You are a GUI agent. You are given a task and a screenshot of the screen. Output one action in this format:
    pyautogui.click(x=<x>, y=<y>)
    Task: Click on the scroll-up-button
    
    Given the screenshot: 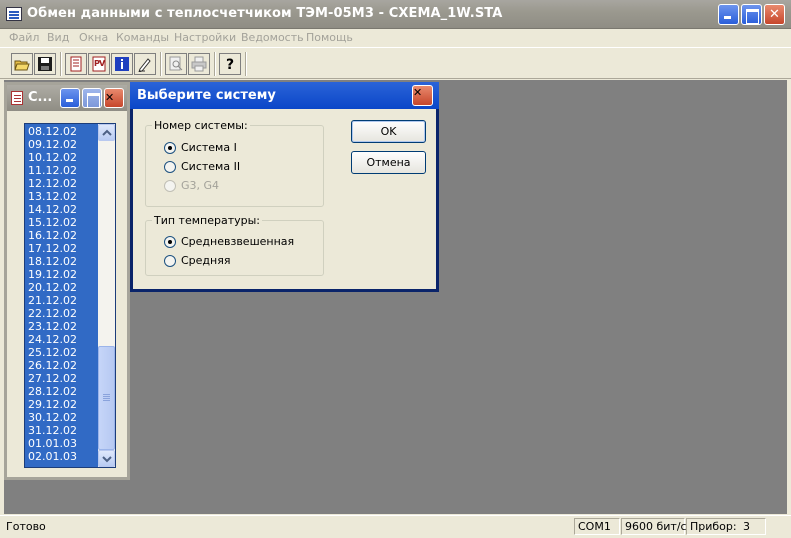 What is the action you would take?
    pyautogui.click(x=106, y=132)
    